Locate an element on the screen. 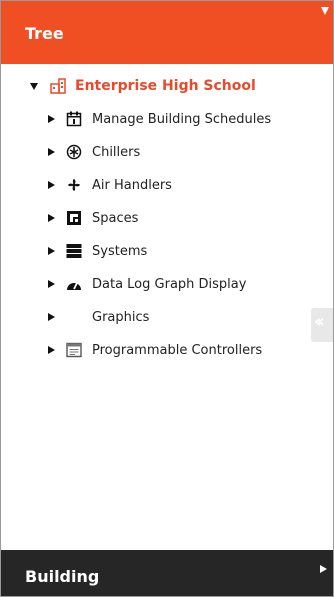  gauge-icon is located at coordinates (74, 285).